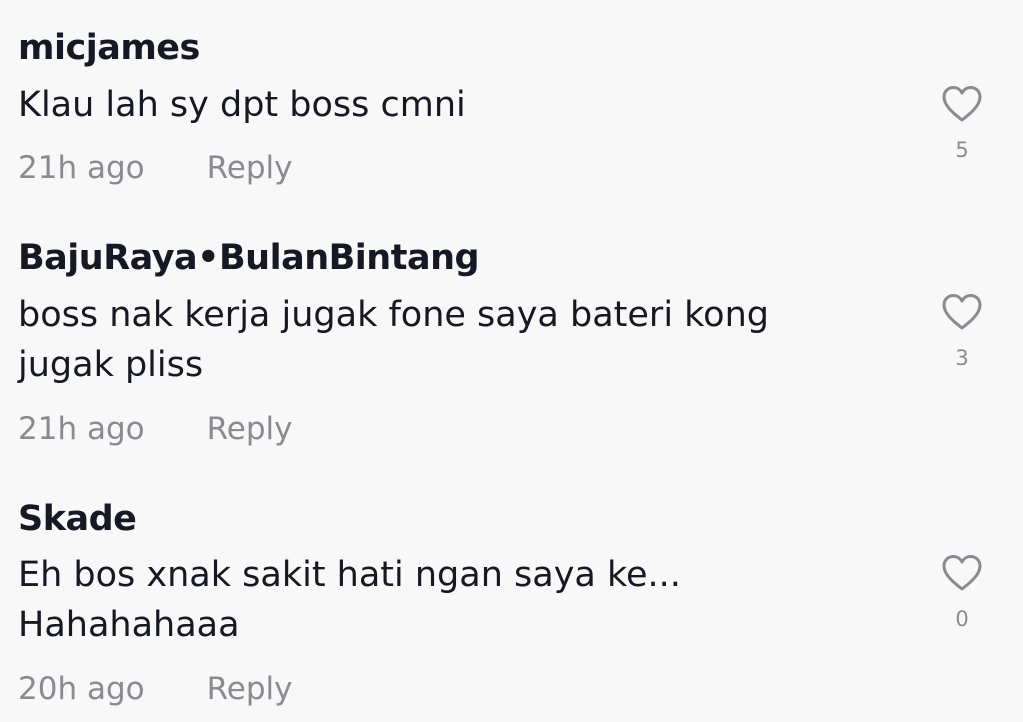  I want to click on like-count: 0, so click(962, 619).